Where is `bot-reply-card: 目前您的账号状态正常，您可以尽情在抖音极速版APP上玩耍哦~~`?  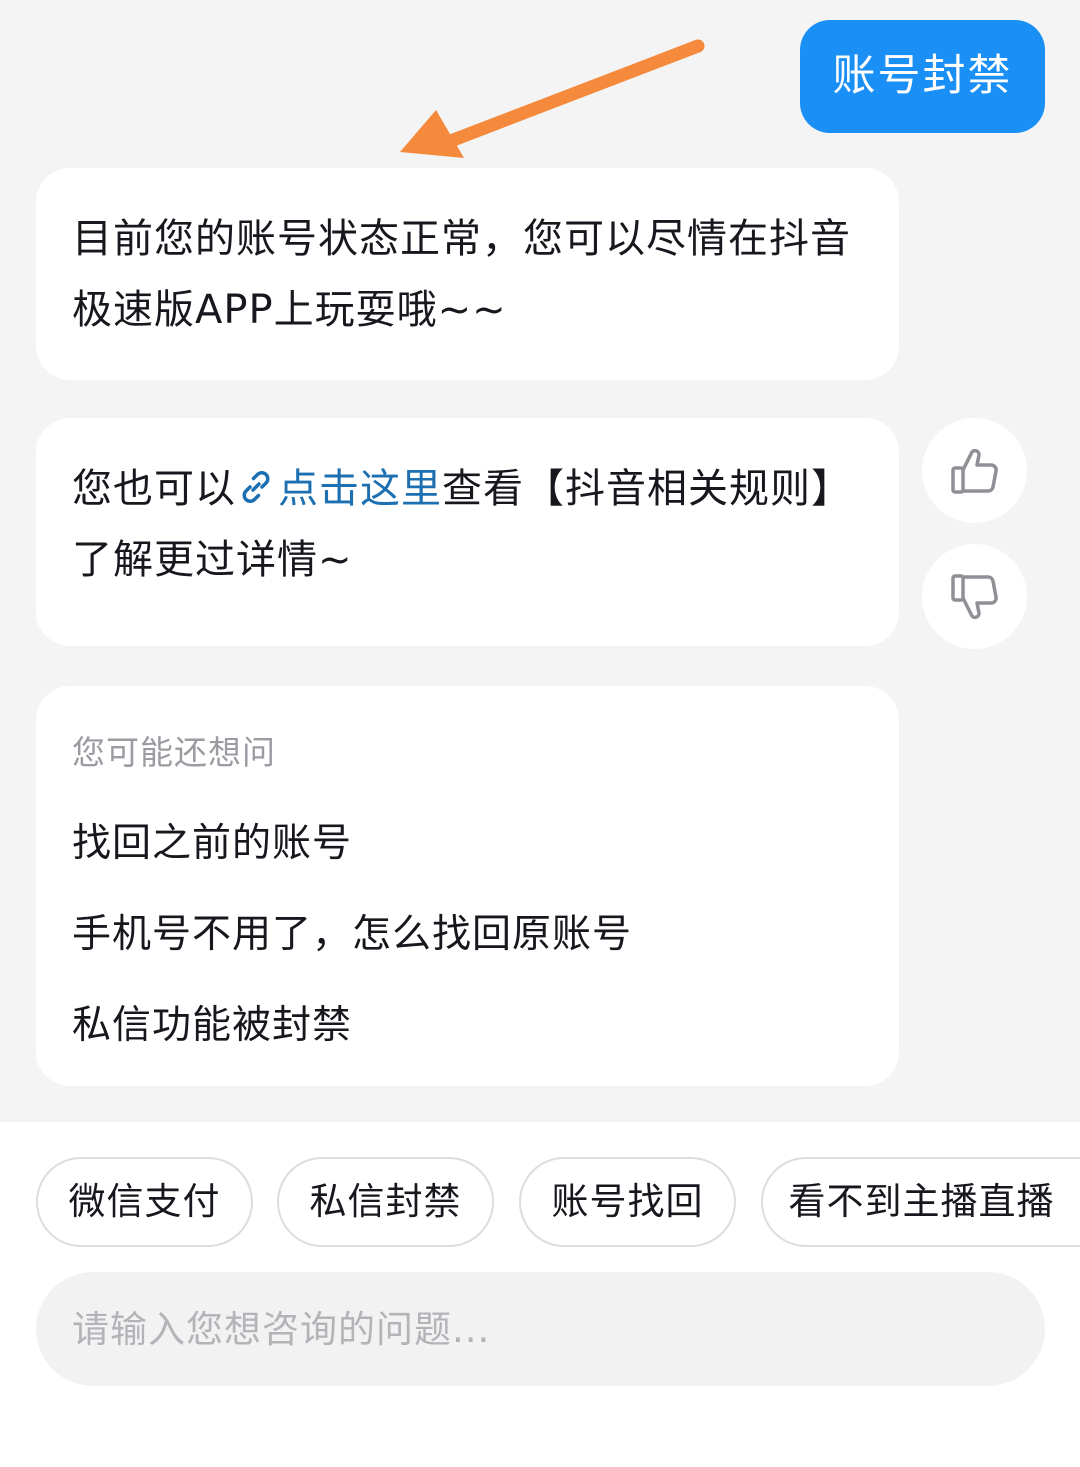
bot-reply-card: 目前您的账号状态正常，您可以尽情在抖音极速版APP上玩耍哦~~ is located at coordinates (467, 274).